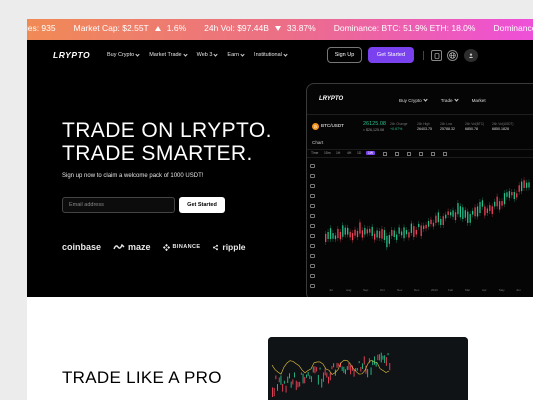 The width and height of the screenshot is (533, 400). Describe the element at coordinates (166, 247) in the screenshot. I see `binance-icon` at that location.